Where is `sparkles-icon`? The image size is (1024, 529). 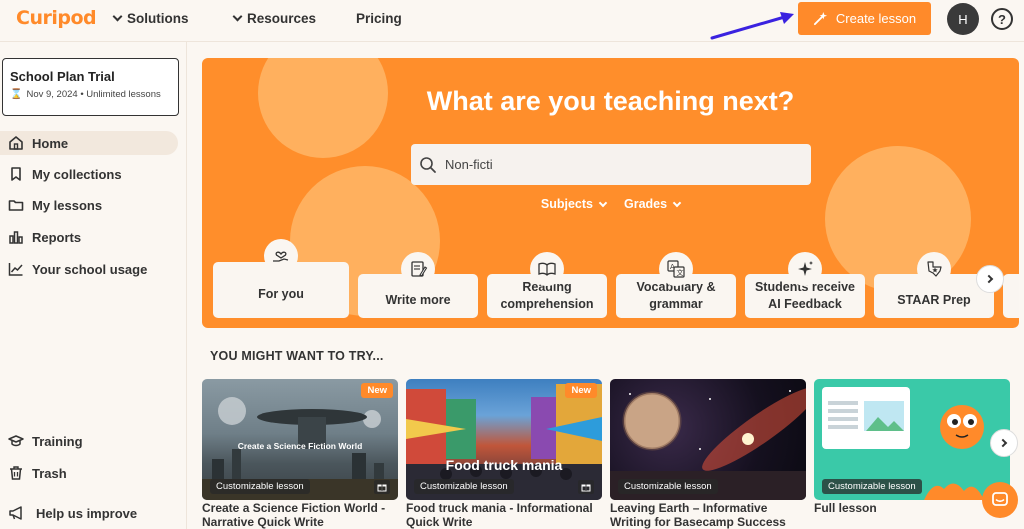
sparkles-icon is located at coordinates (805, 269).